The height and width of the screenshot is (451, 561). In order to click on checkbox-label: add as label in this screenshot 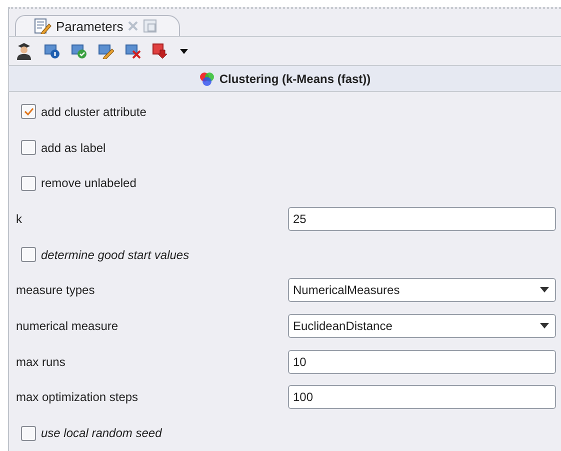, I will do `click(73, 147)`.